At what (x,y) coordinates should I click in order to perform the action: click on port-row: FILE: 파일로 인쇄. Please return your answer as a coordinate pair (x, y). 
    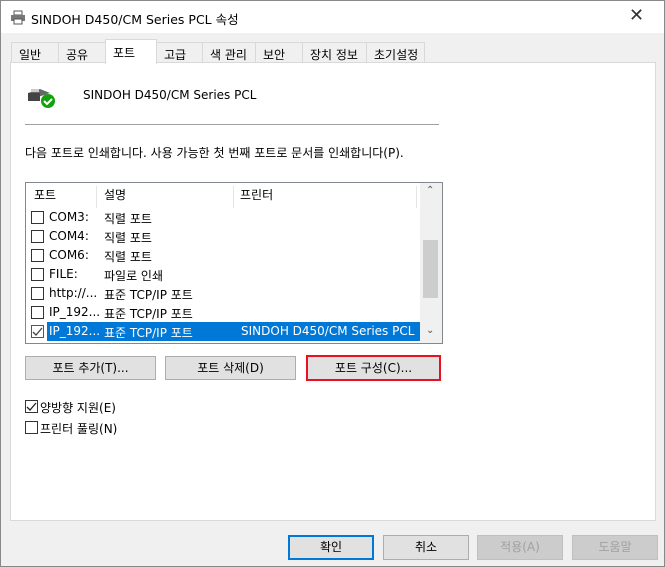
    Looking at the image, I should click on (223, 274).